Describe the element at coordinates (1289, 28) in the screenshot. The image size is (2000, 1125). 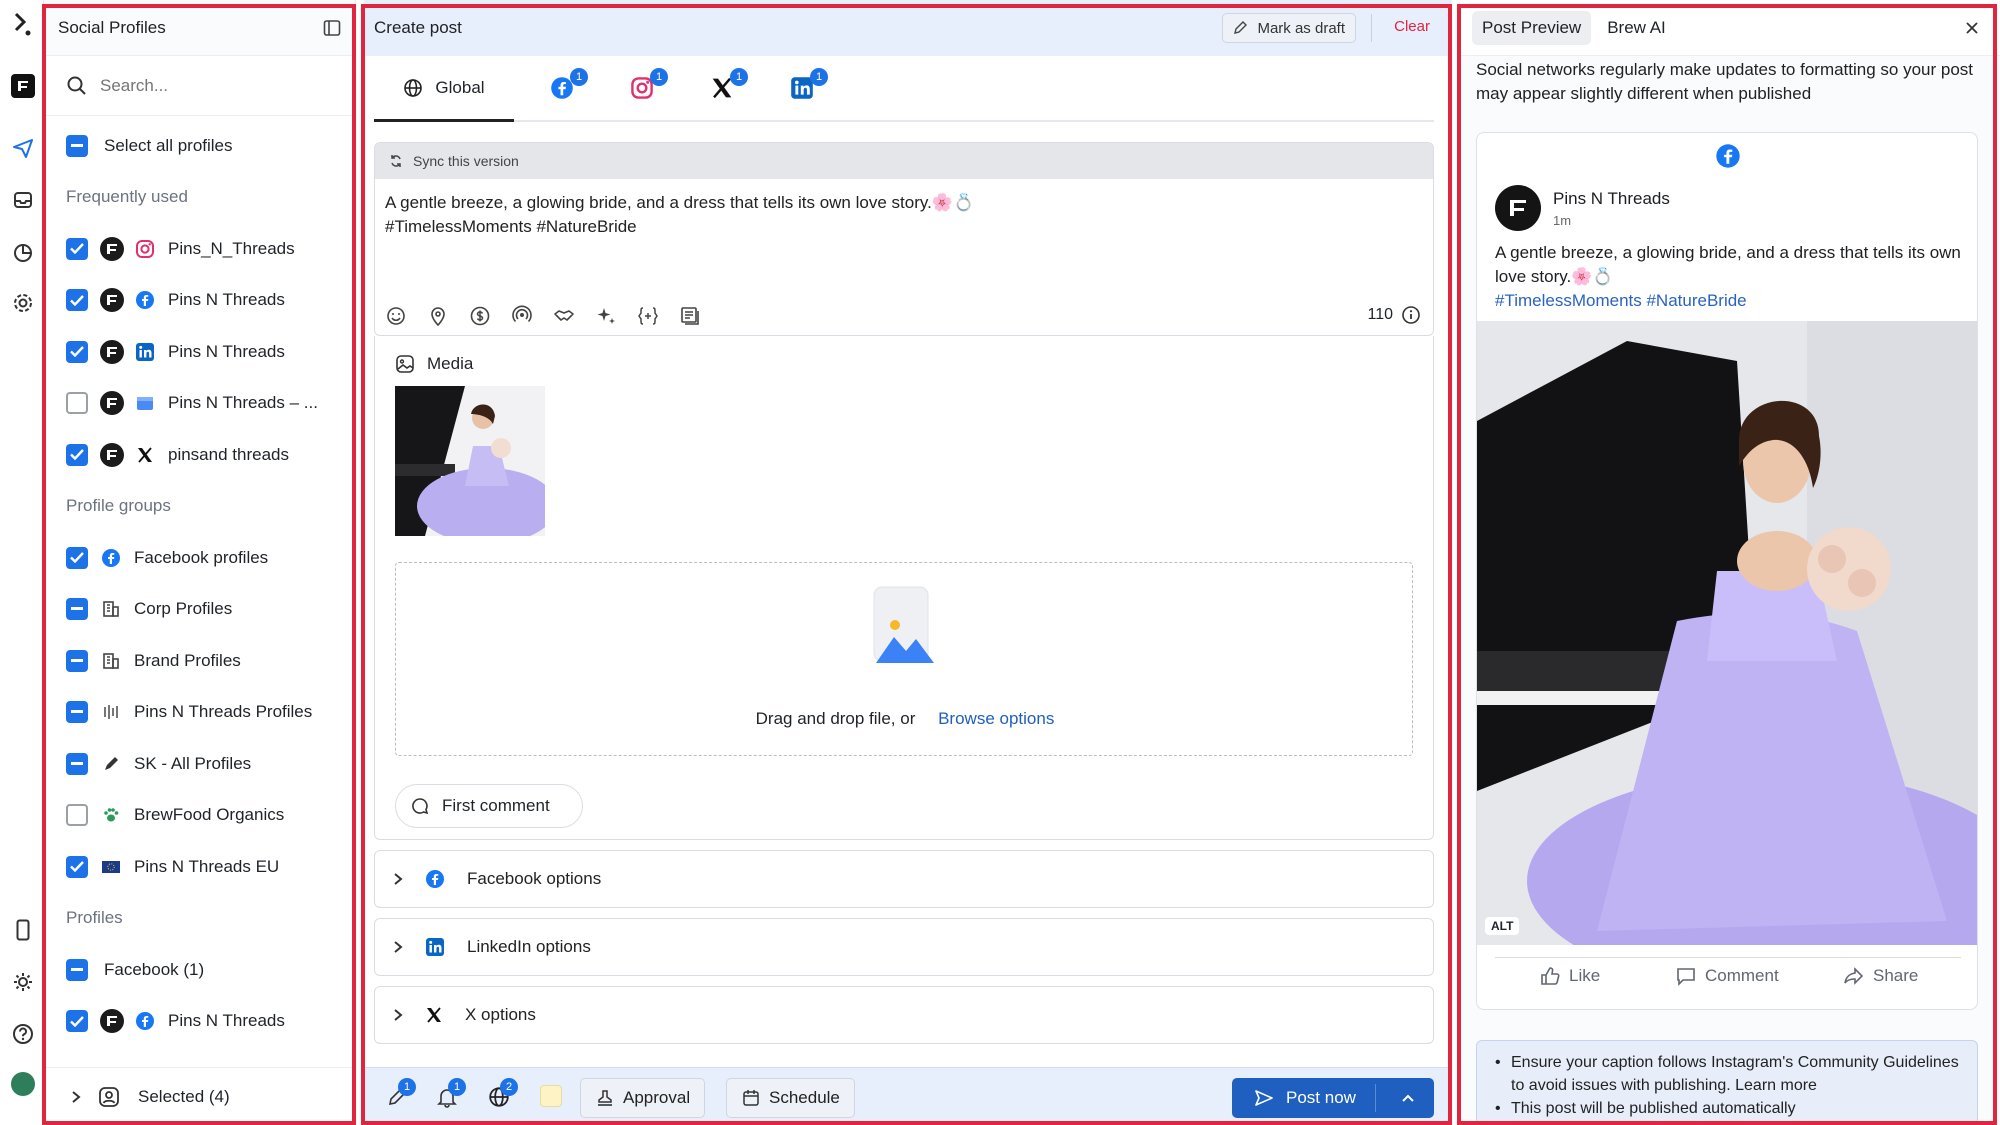
I see `mark-as-draft-button: Mark as draft` at that location.